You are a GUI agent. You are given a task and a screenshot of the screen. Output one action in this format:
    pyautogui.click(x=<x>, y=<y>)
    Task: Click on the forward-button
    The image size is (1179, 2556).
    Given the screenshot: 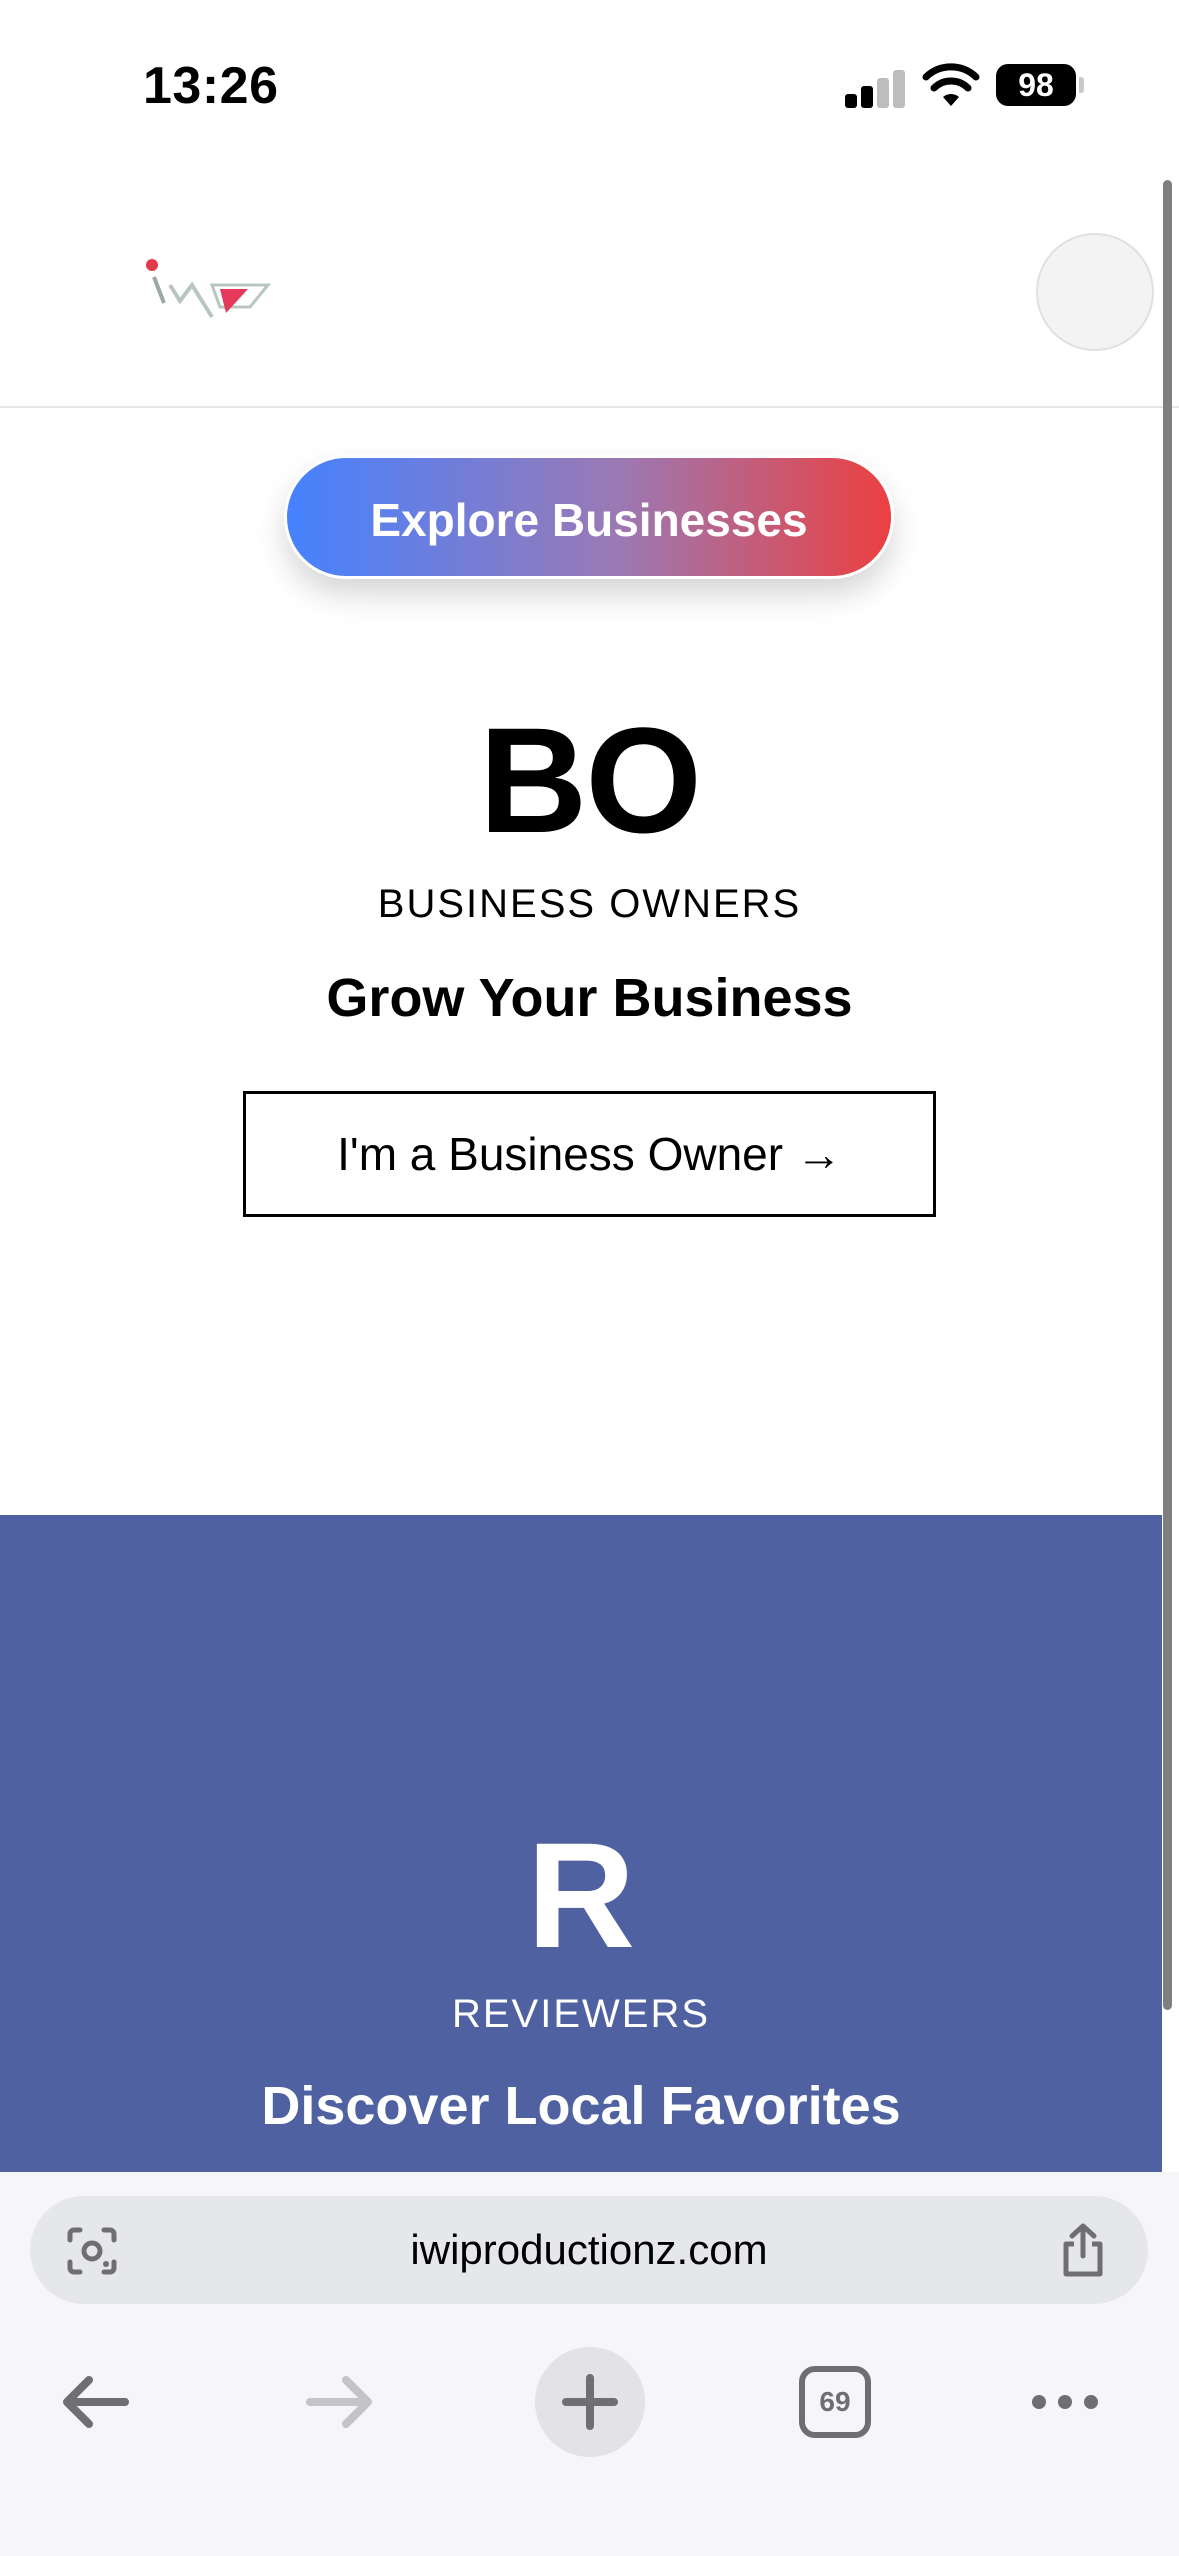 What is the action you would take?
    pyautogui.click(x=340, y=2402)
    